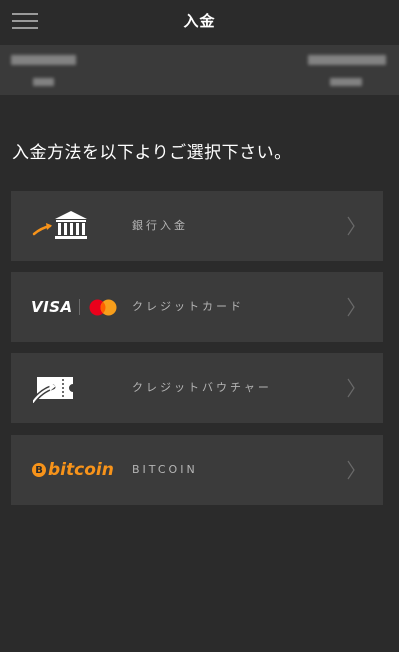  I want to click on method-label: クレジットカード, so click(188, 306).